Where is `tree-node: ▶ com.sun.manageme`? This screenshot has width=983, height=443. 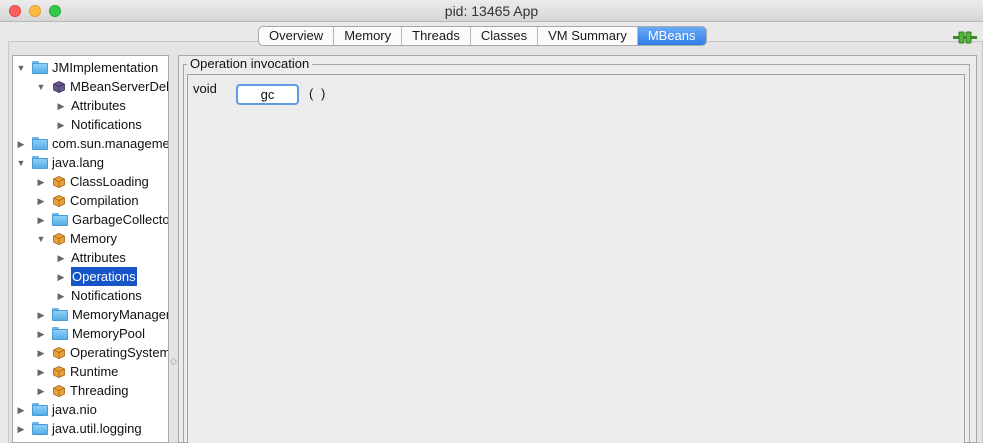 tree-node: ▶ com.sun.manageme is located at coordinates (90, 143).